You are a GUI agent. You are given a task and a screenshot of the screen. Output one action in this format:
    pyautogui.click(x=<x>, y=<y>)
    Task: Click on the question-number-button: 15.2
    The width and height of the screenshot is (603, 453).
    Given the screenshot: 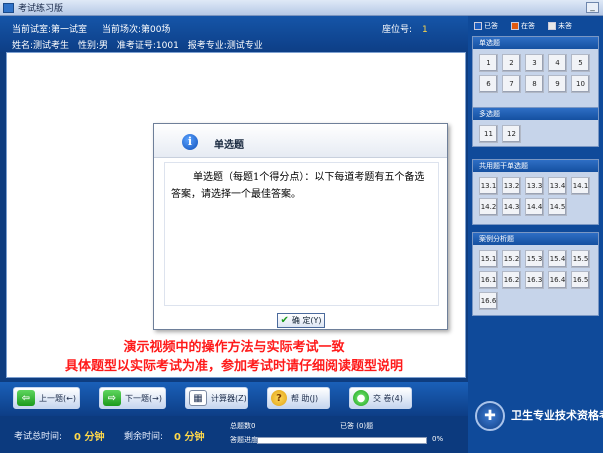 What is the action you would take?
    pyautogui.click(x=511, y=259)
    